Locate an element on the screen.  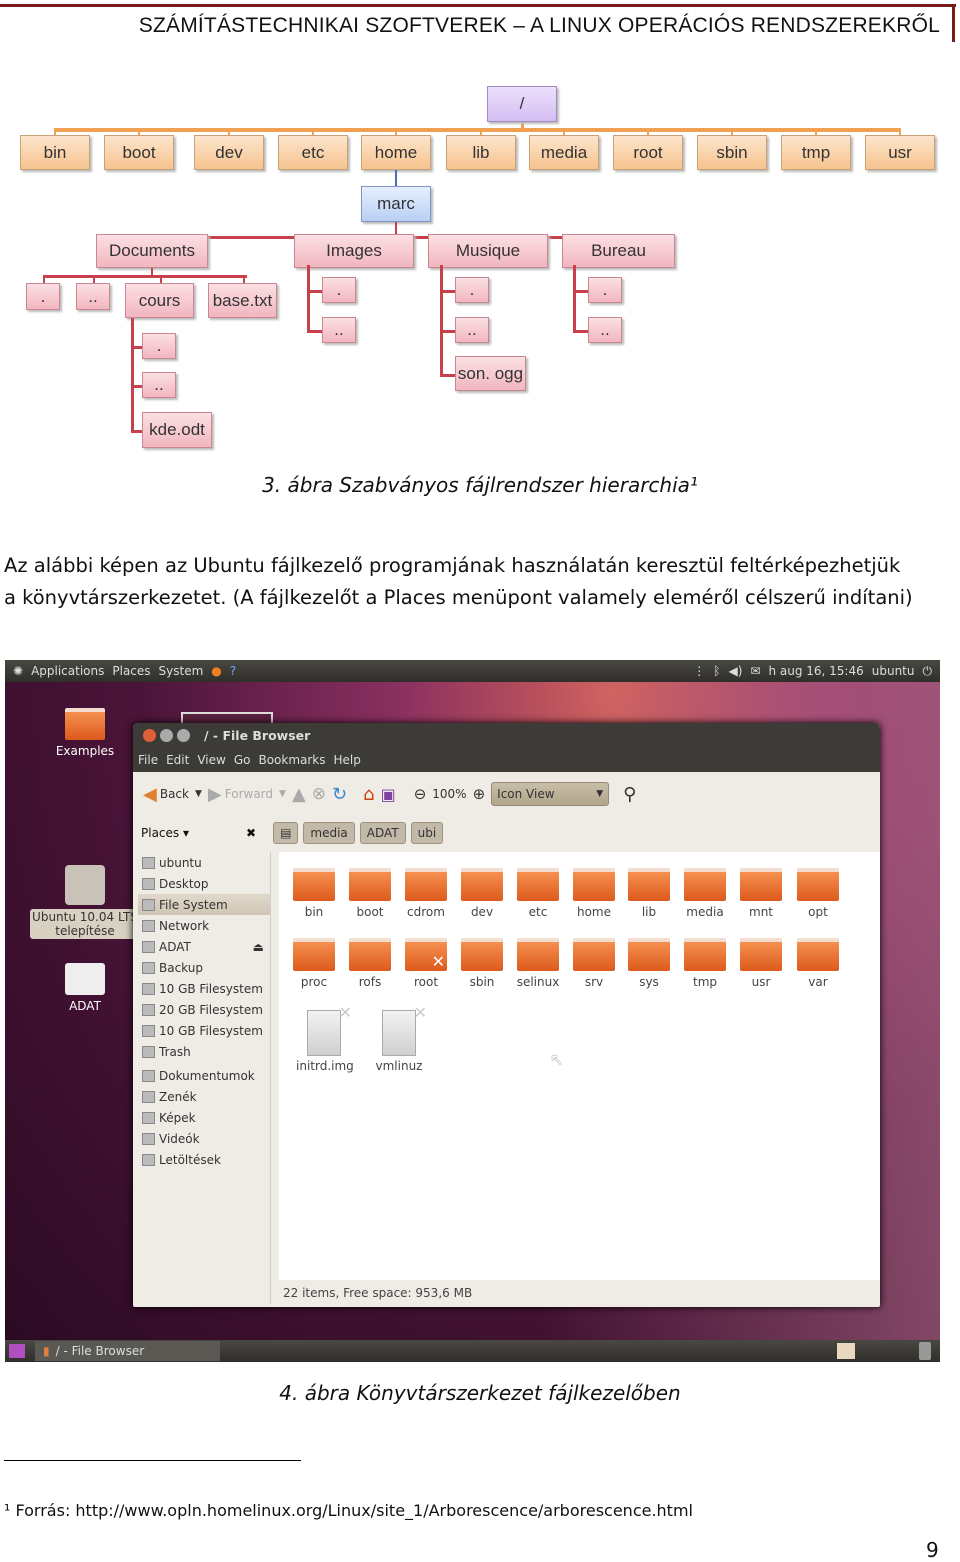
workspace-switcher is located at coordinates (846, 1351).